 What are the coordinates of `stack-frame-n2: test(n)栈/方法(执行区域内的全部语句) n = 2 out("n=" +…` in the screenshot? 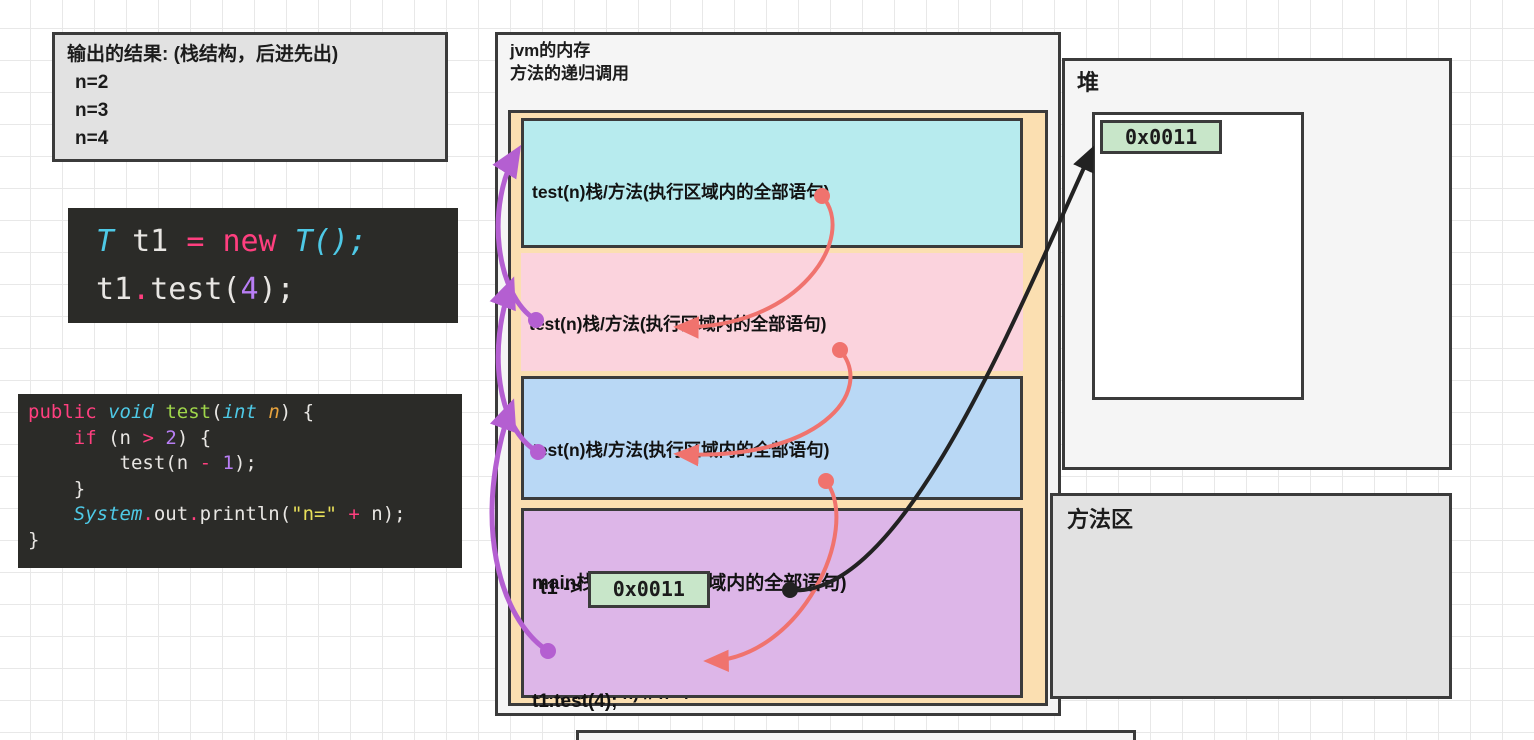 It's located at (772, 241).